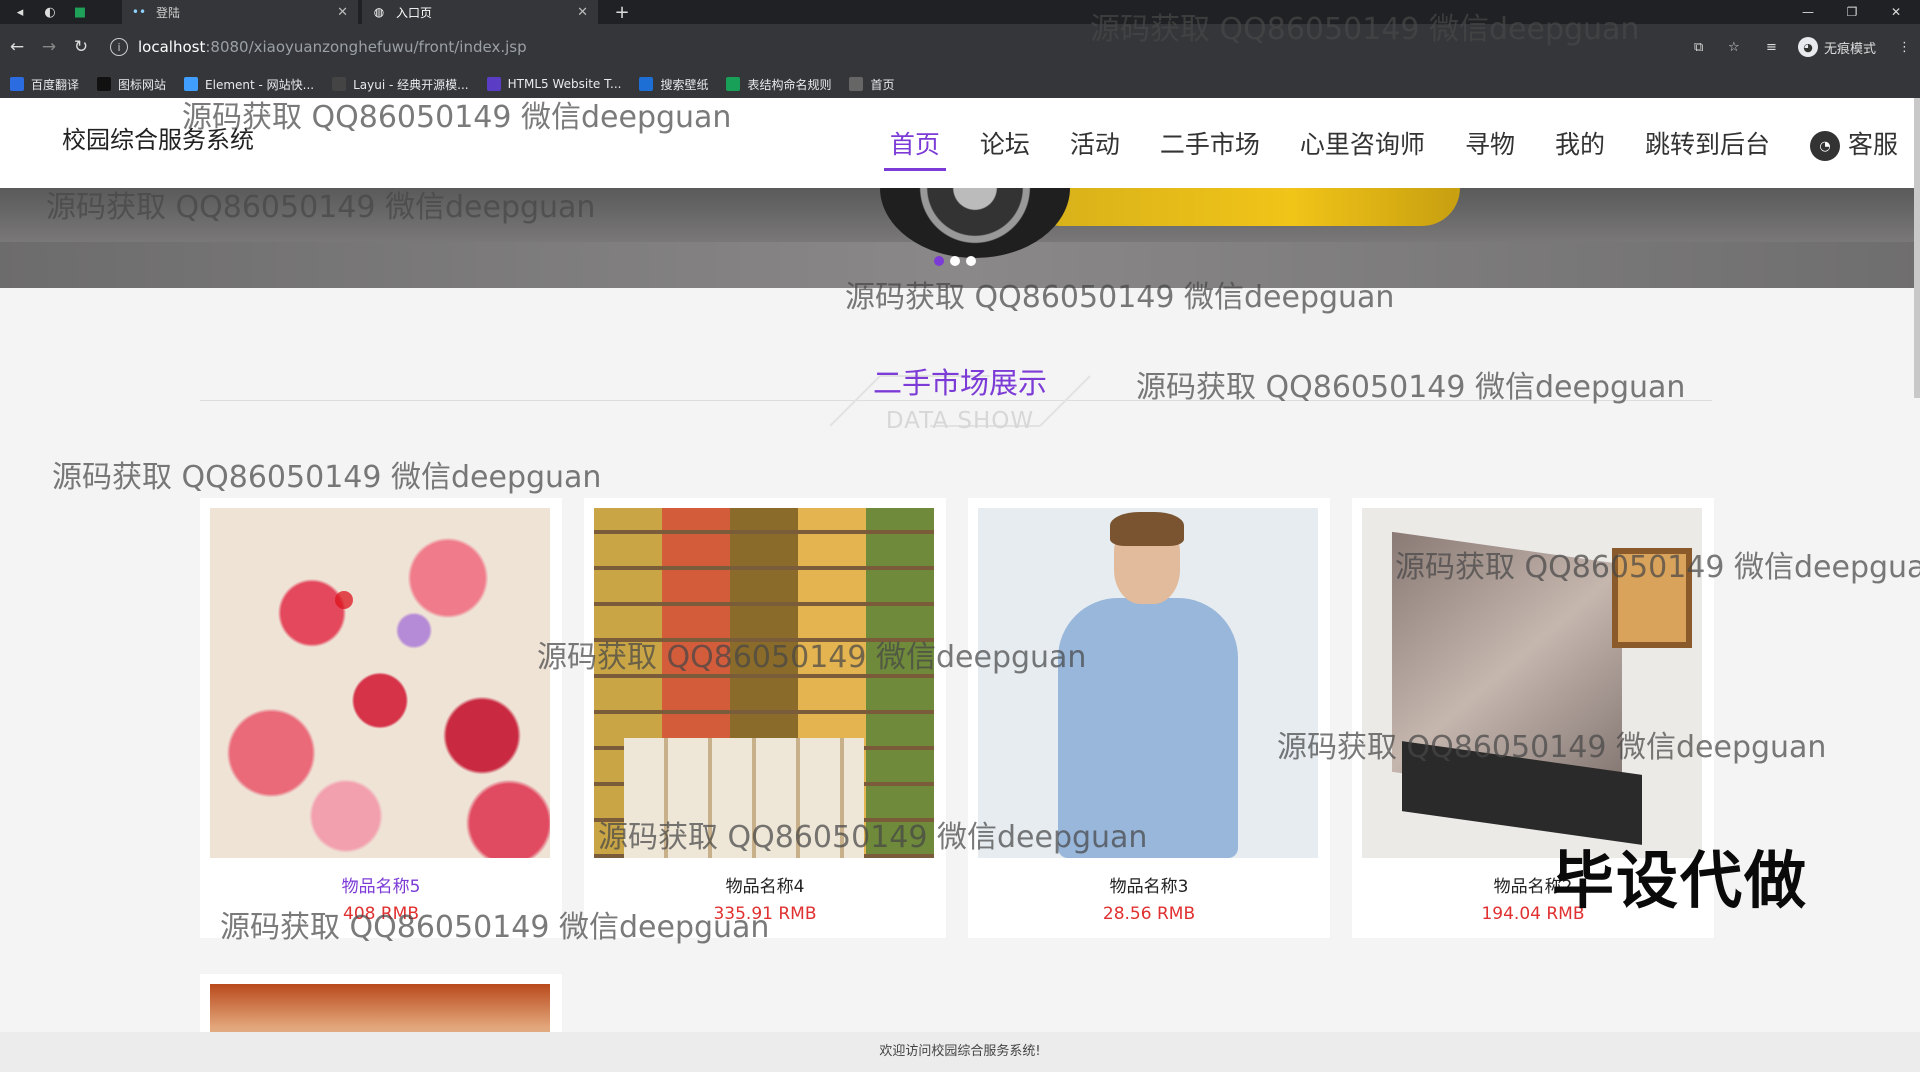 The image size is (1920, 1072). What do you see at coordinates (744, 798) in the screenshot?
I see `shop-goods` at bounding box center [744, 798].